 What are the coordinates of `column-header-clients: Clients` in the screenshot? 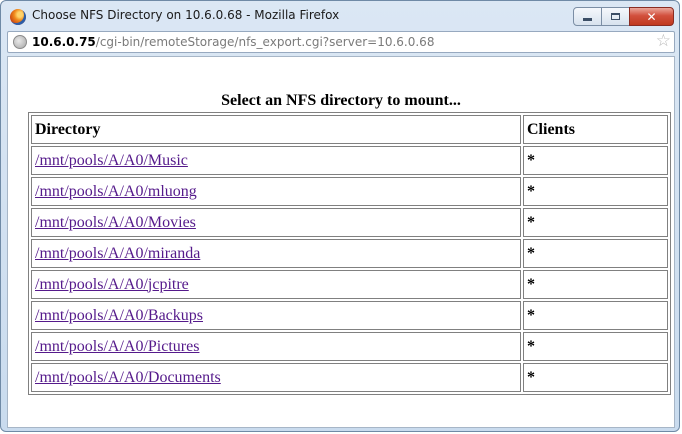 It's located at (595, 129).